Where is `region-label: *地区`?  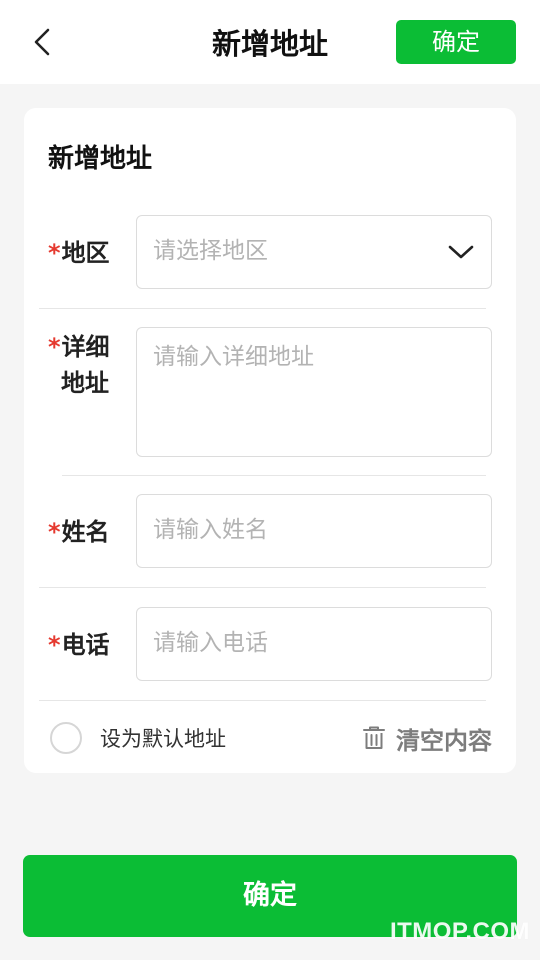
region-label: *地区 is located at coordinates (79, 253).